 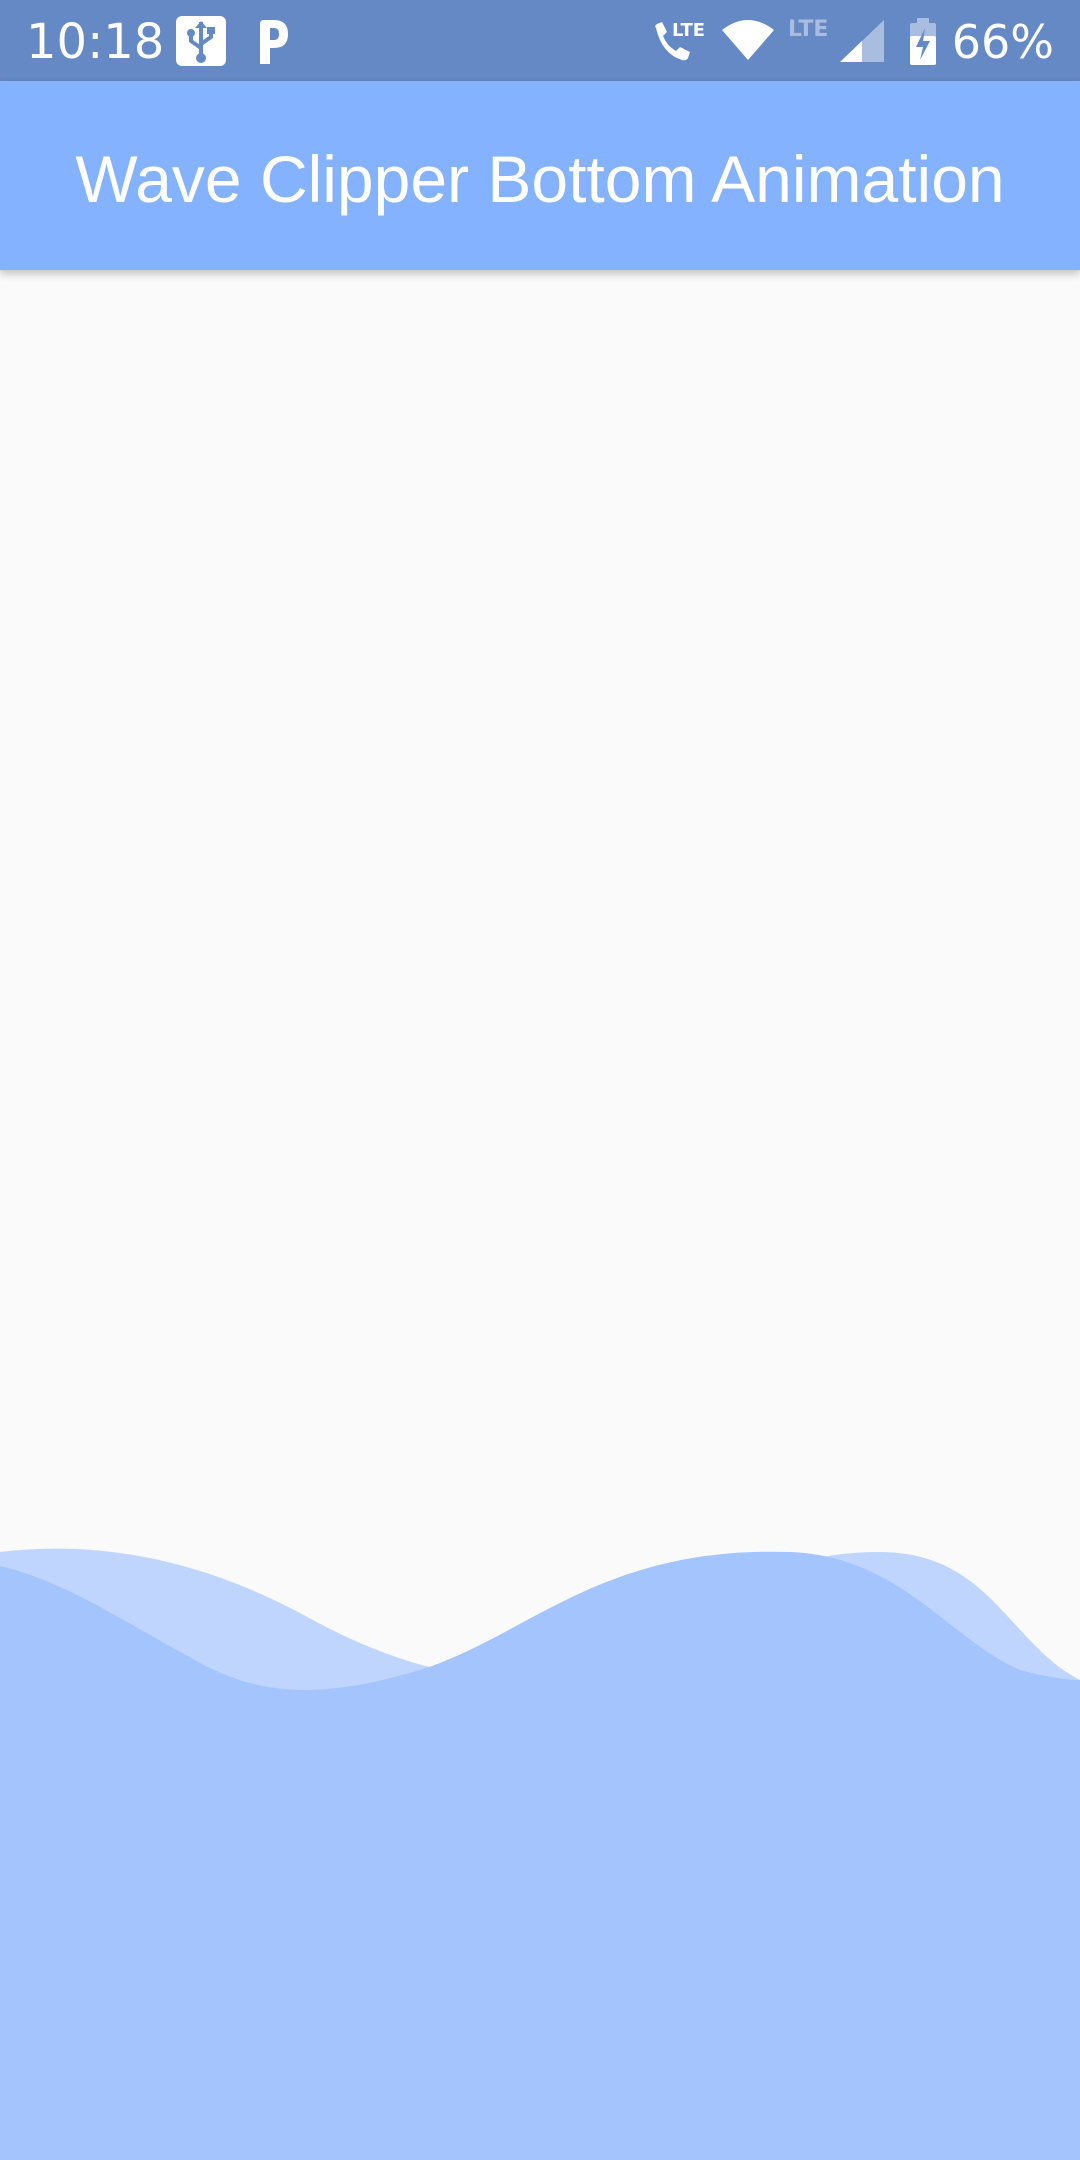 What do you see at coordinates (540, 179) in the screenshot?
I see `page-title: Wave Clipper Bottom Animation` at bounding box center [540, 179].